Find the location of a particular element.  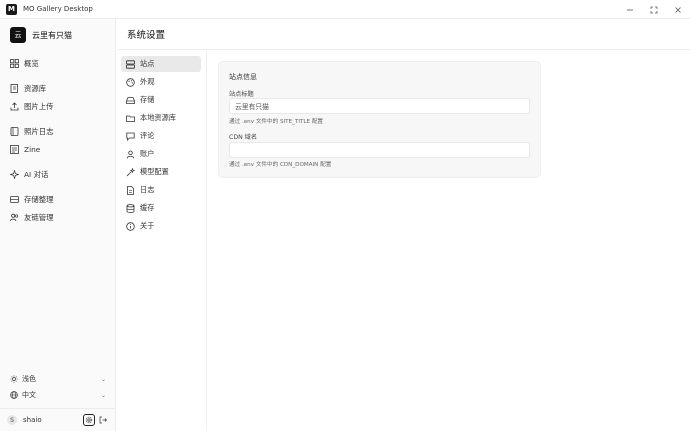

sidebar-item-zine: Zine is located at coordinates (25, 149).